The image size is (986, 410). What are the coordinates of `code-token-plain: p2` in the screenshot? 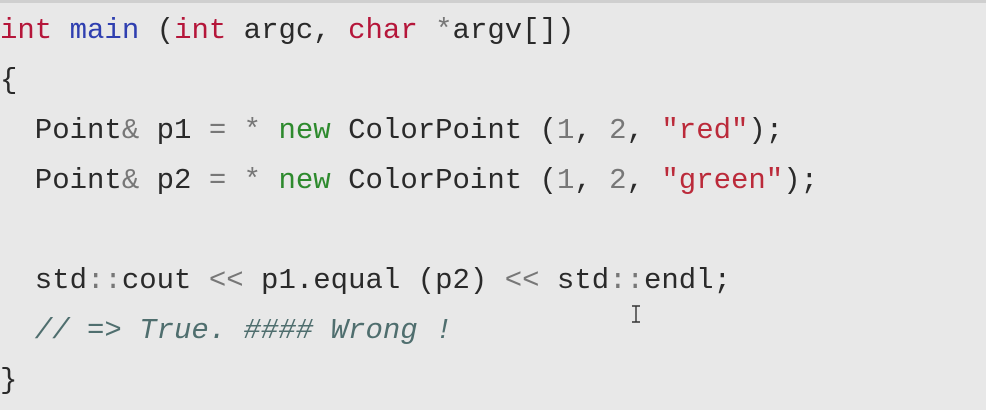 It's located at (174, 180).